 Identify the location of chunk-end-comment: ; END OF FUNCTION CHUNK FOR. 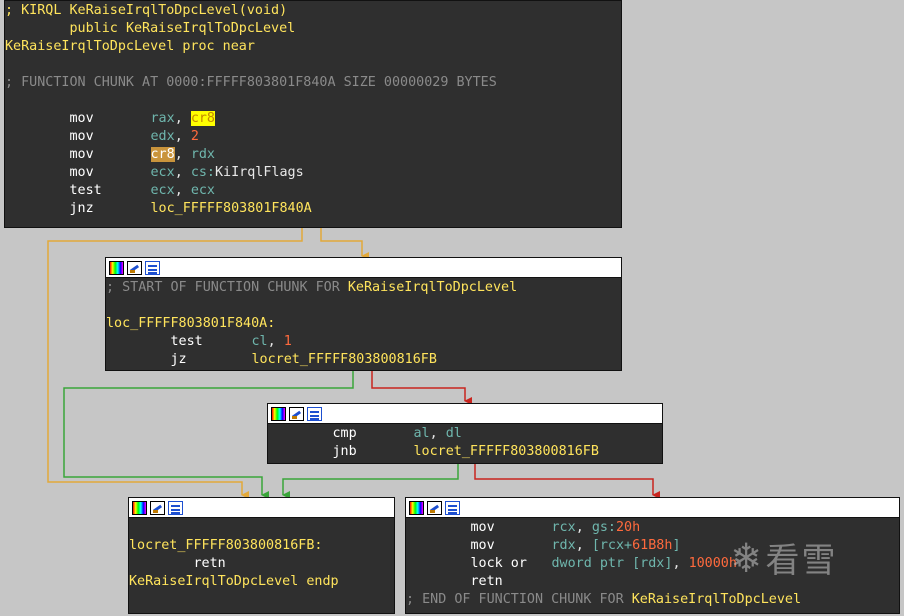
(519, 599).